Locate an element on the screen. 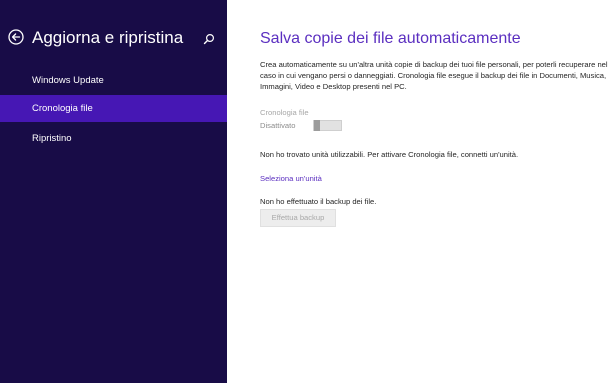 This screenshot has height=383, width=610. sidebar-item-cronologia-file: Cronologia file is located at coordinates (113, 108).